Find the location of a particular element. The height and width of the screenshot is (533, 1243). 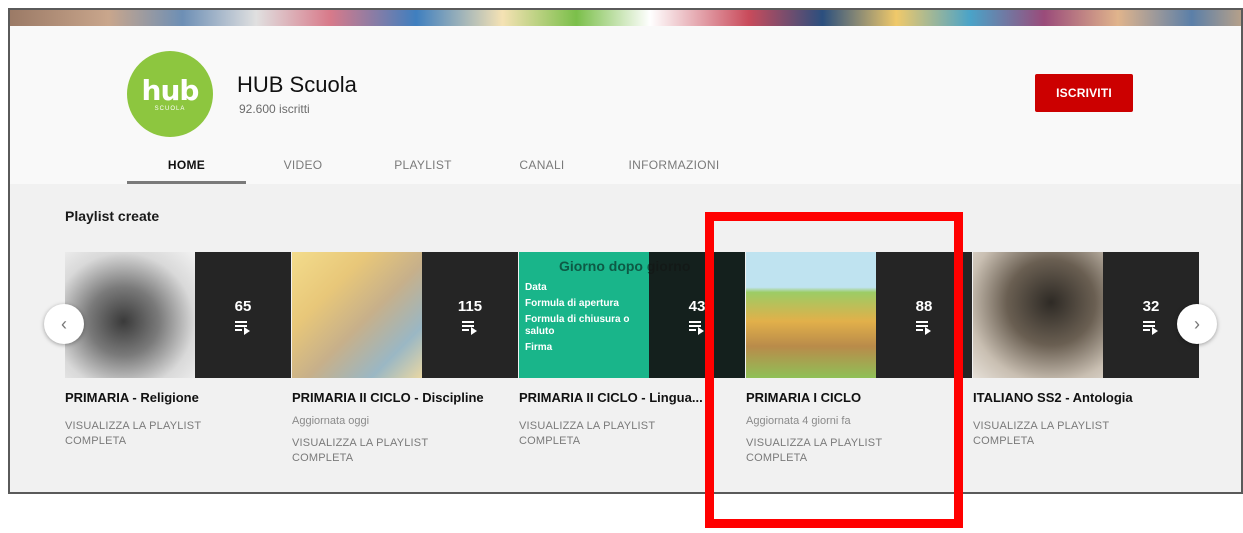

highlight-box is located at coordinates (834, 370).